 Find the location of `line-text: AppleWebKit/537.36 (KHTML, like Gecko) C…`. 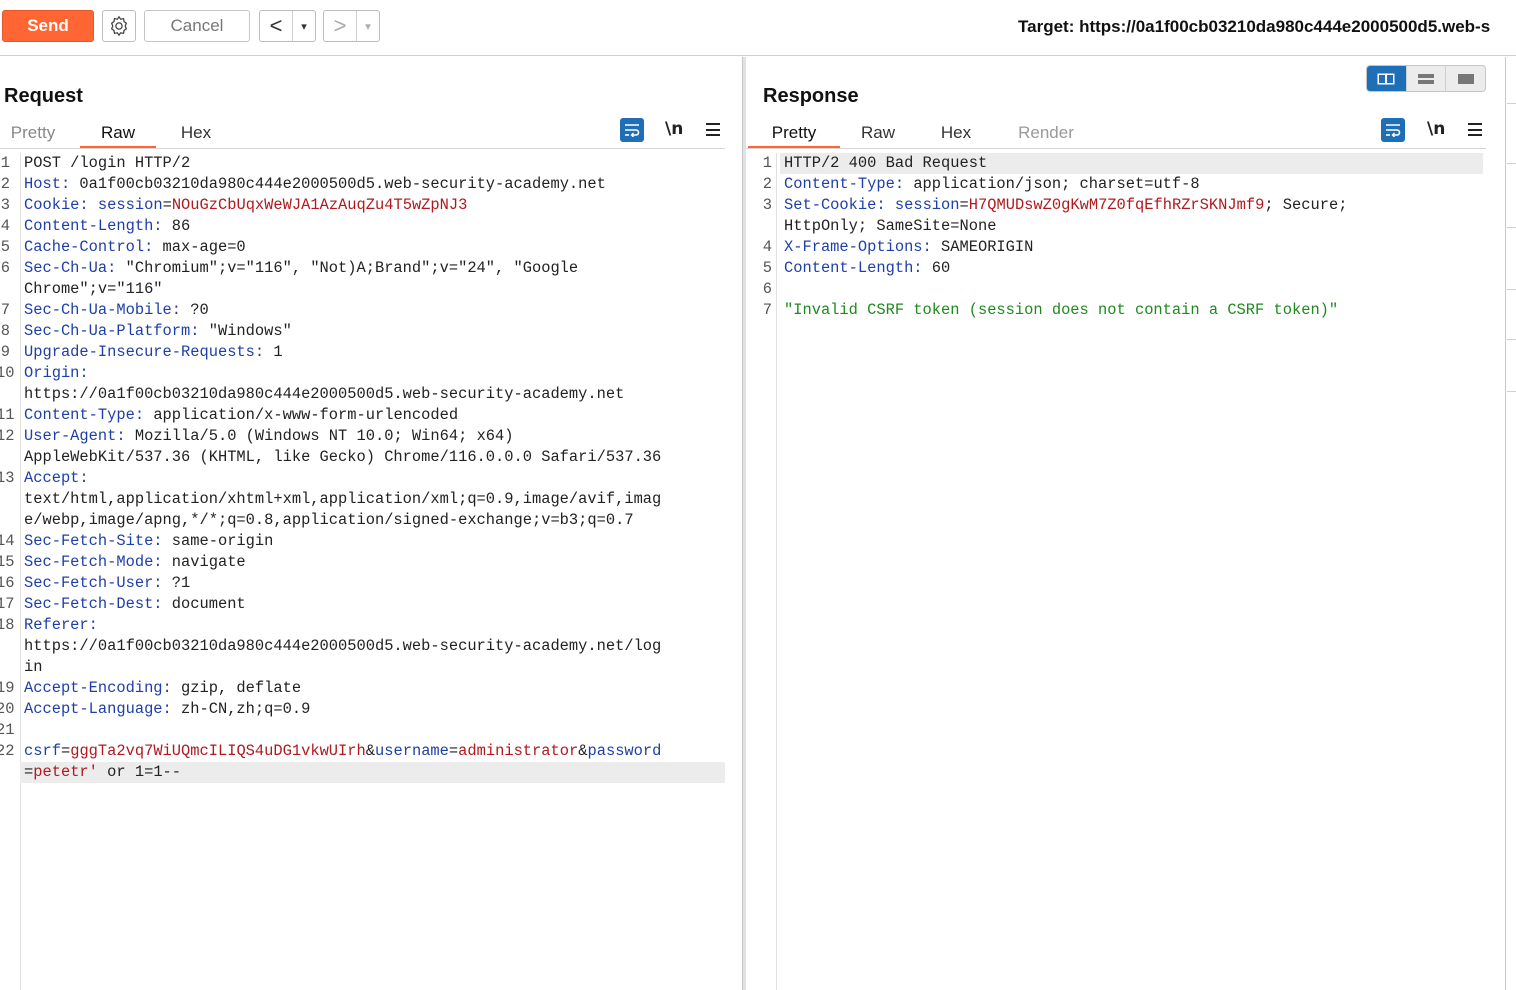

line-text: AppleWebKit/537.36 (KHTML, like Gecko) C… is located at coordinates (342, 457).